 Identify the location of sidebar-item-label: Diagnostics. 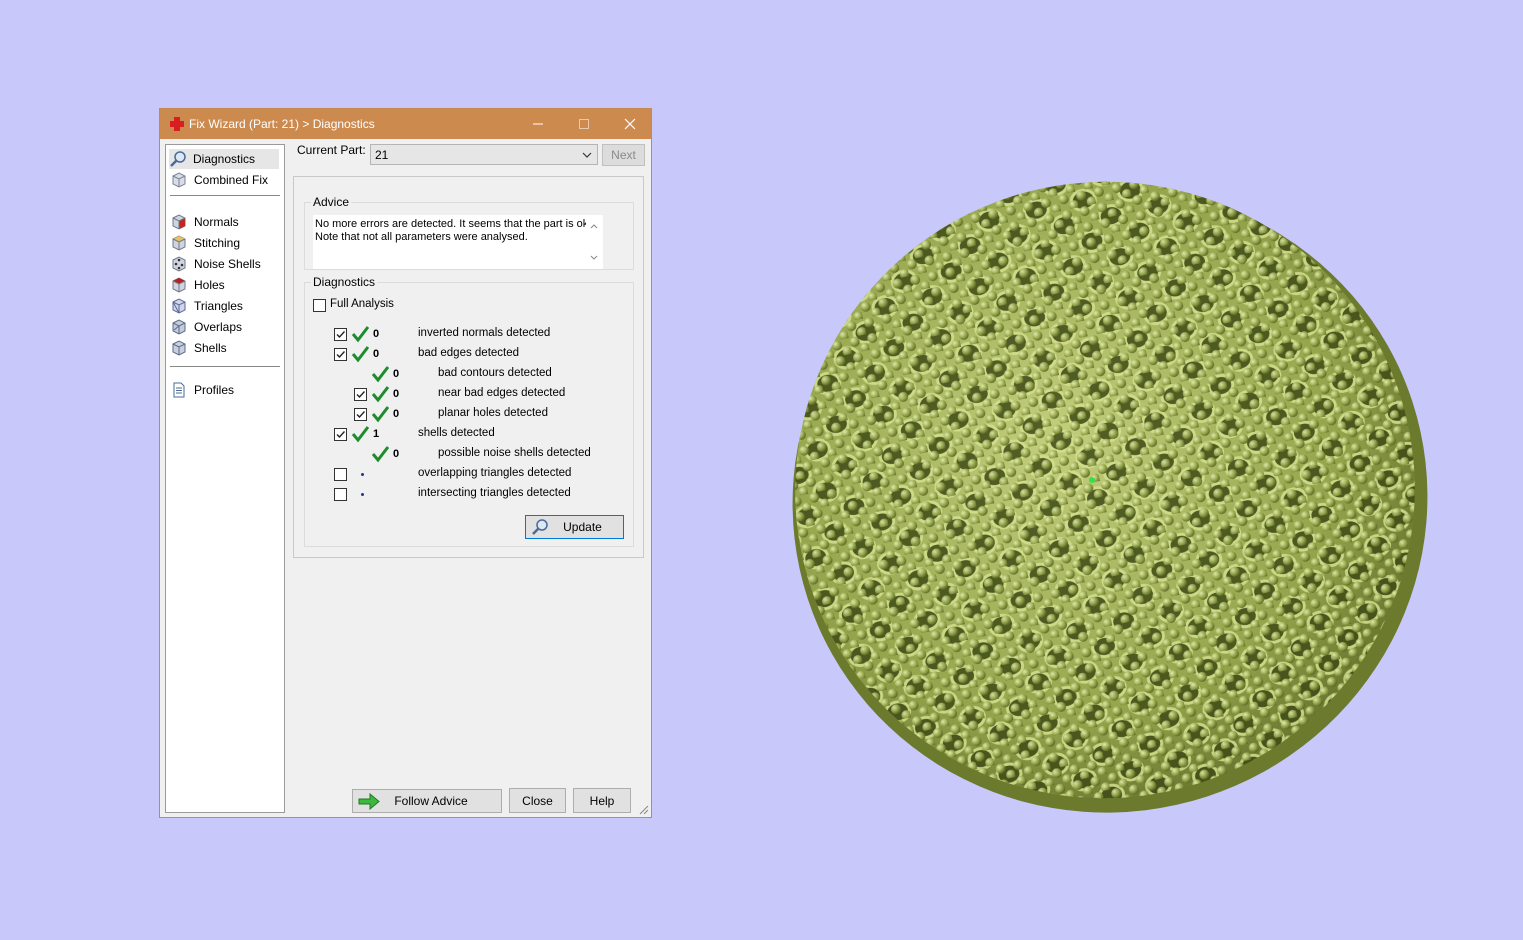
(224, 159).